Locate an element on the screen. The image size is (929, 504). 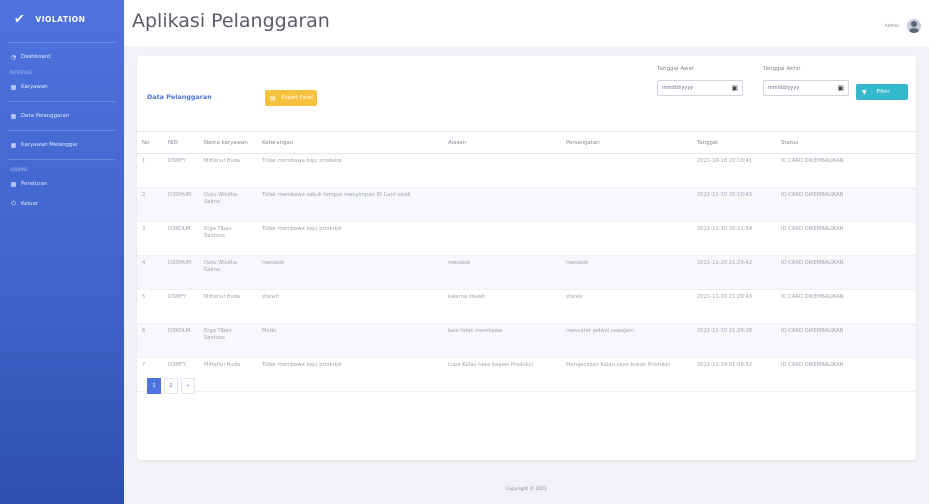
sidebar-item-karyawan-melanggar: ▦ Karyawan Melanggar is located at coordinates (62, 145).